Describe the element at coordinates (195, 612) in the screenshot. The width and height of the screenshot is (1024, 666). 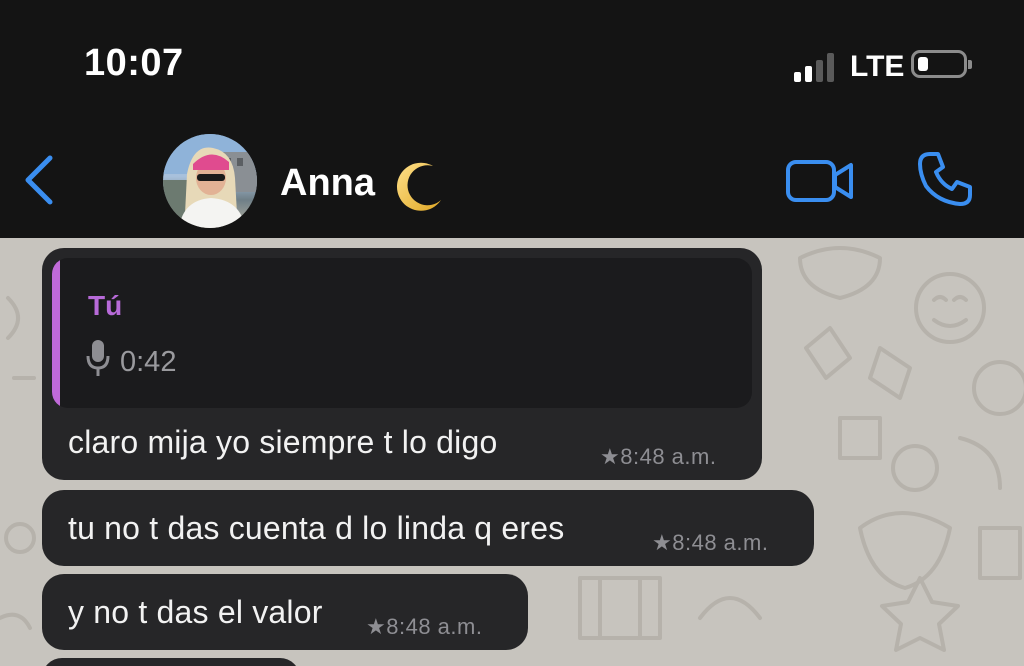
I see `message-text: y no t das el valor` at that location.